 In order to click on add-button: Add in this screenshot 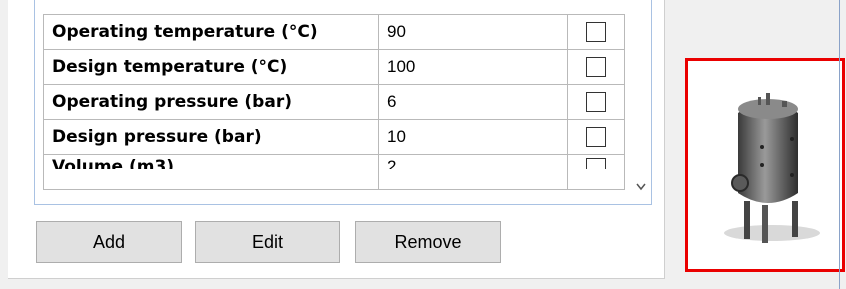, I will do `click(109, 242)`.